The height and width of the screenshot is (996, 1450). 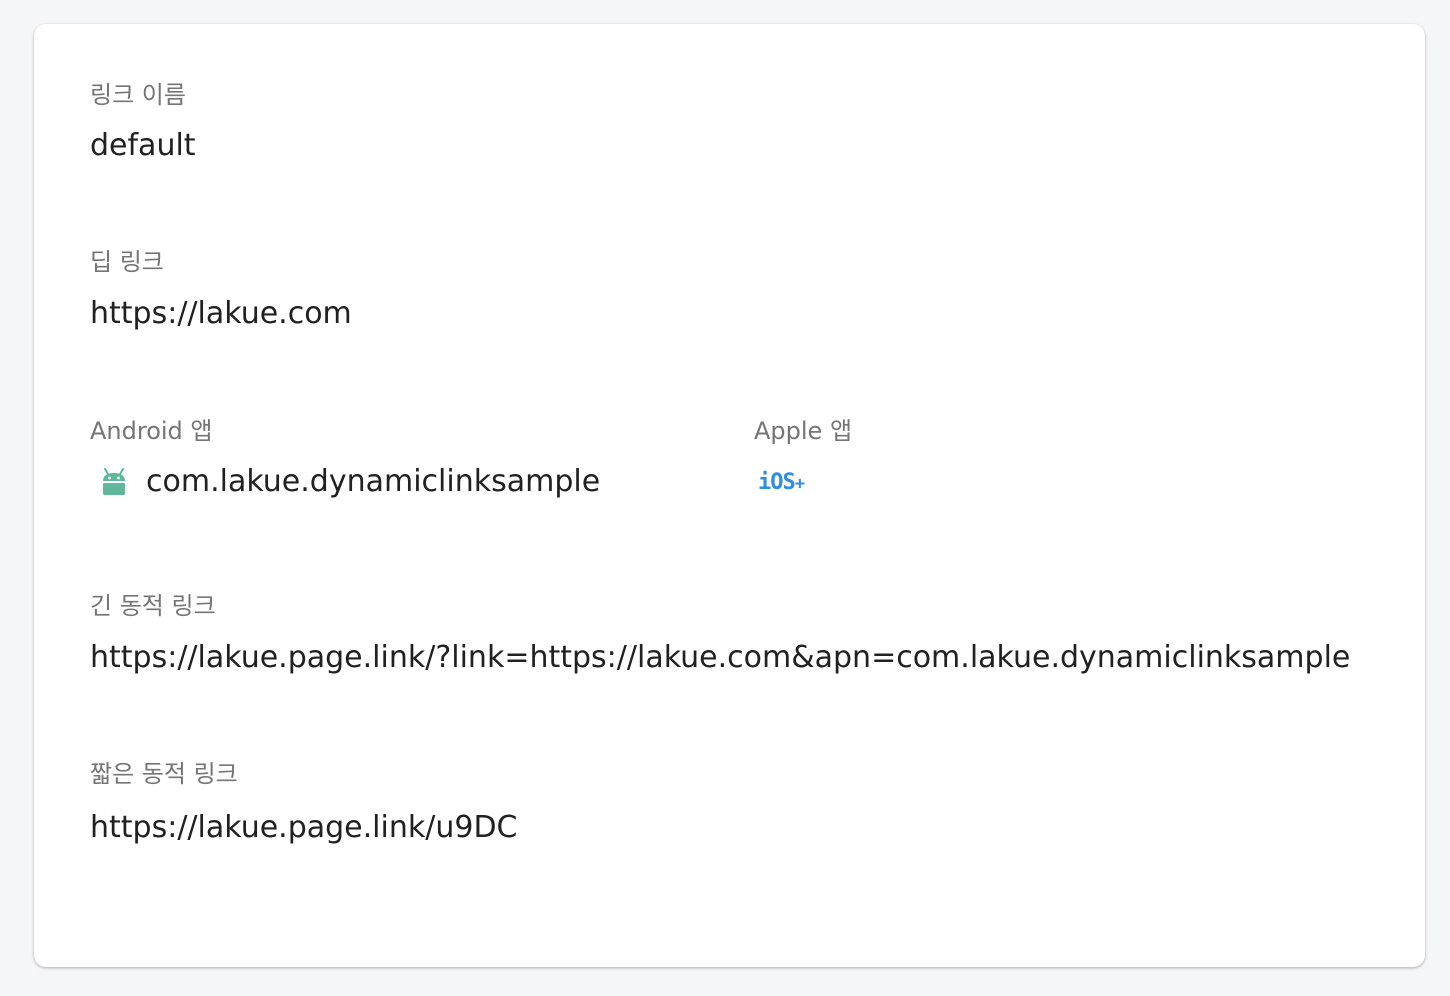 What do you see at coordinates (153, 606) in the screenshot?
I see `long-dynamic-link-label: 긴 동적 링크` at bounding box center [153, 606].